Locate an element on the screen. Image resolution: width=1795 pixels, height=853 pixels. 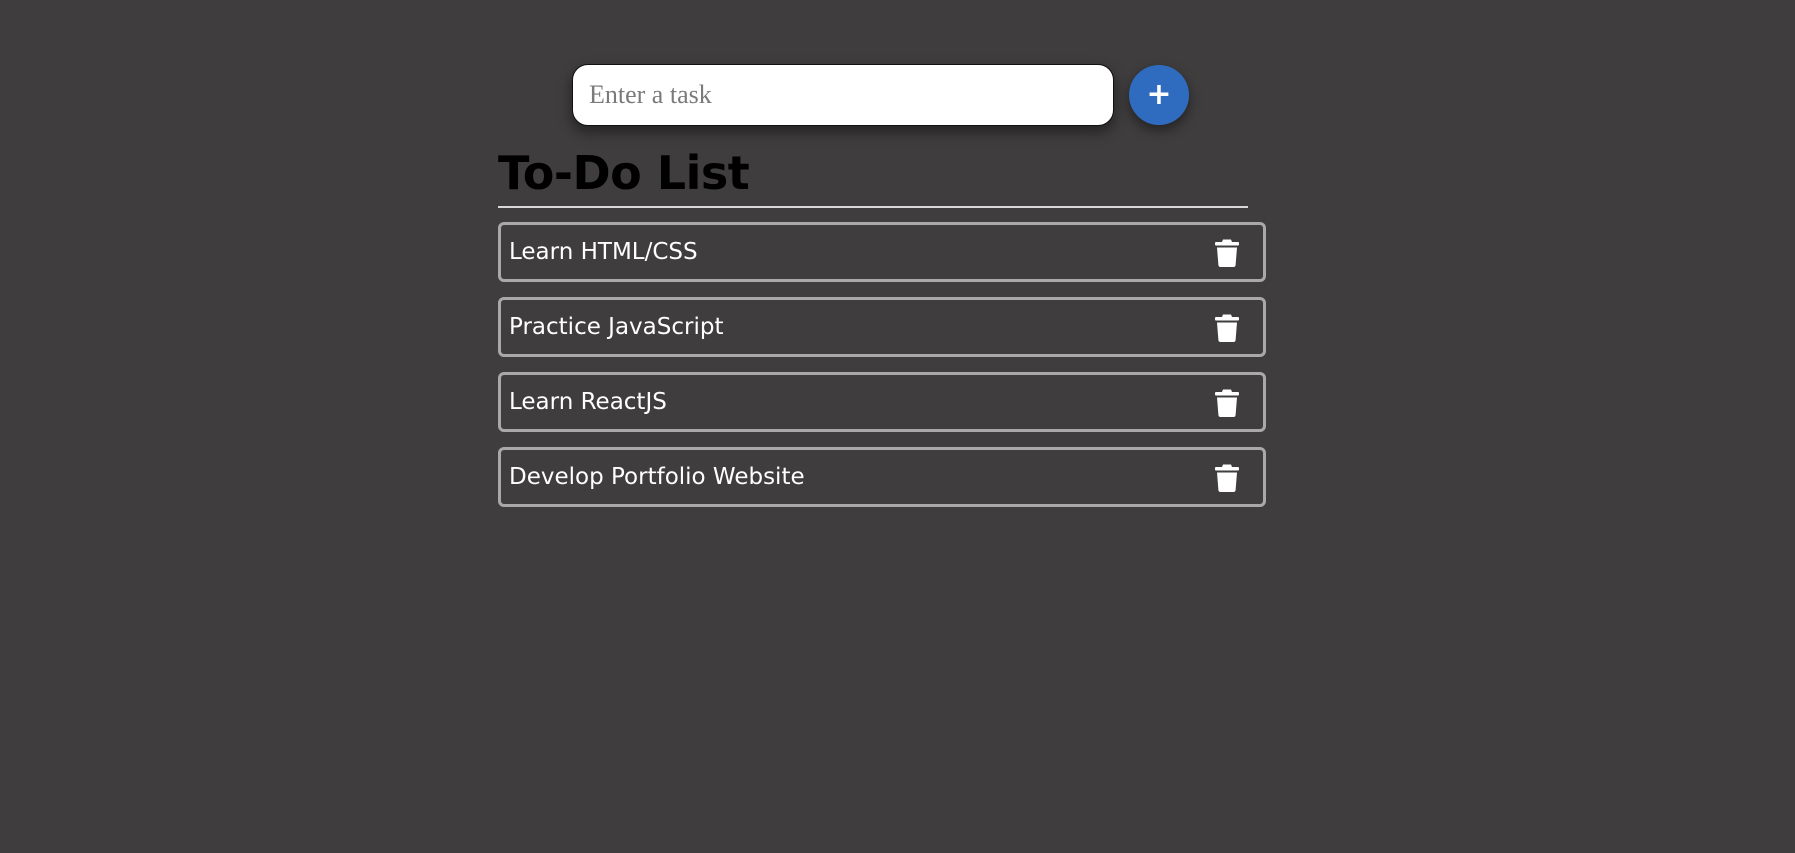
task-item: Learn ReactJS is located at coordinates (882, 402).